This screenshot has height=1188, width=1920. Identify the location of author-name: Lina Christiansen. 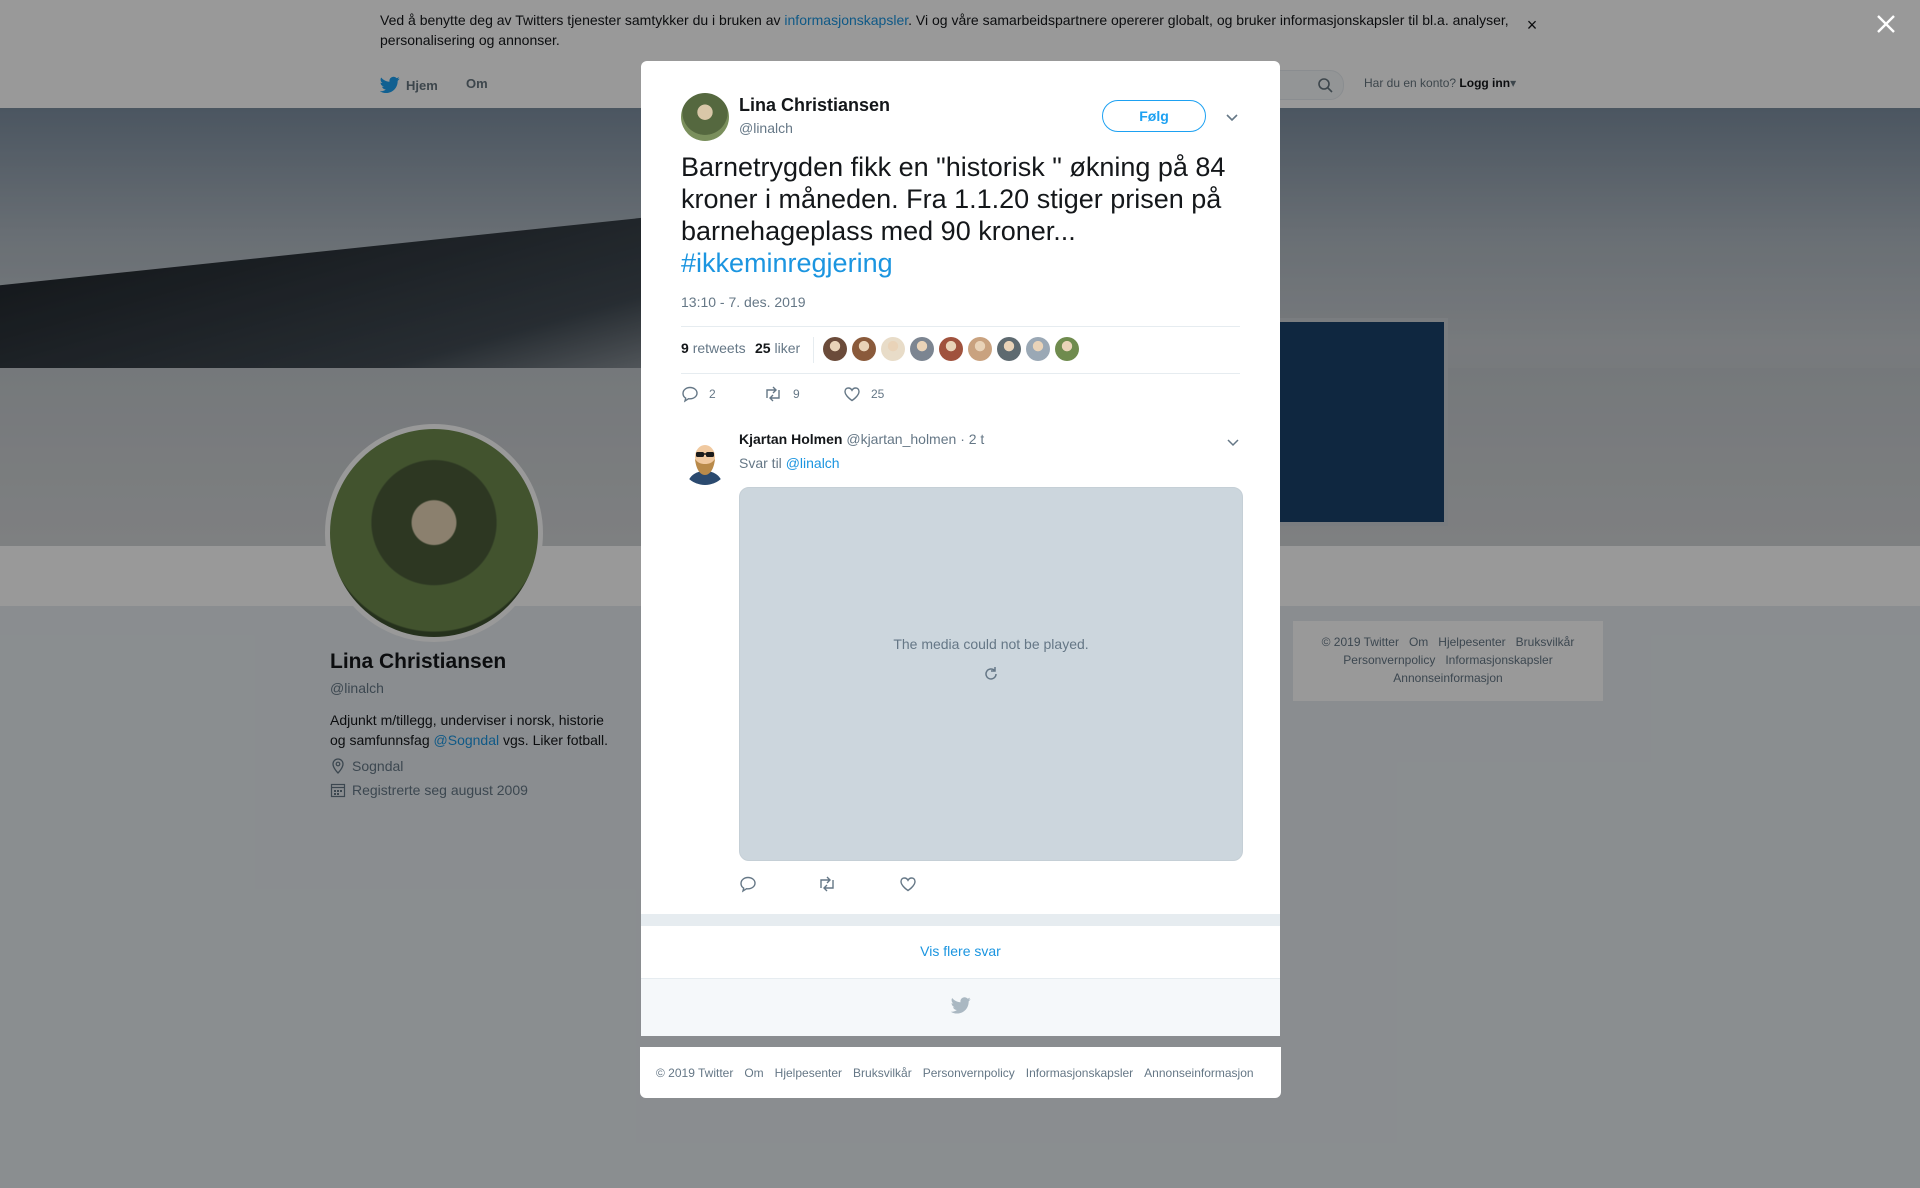
(814, 105).